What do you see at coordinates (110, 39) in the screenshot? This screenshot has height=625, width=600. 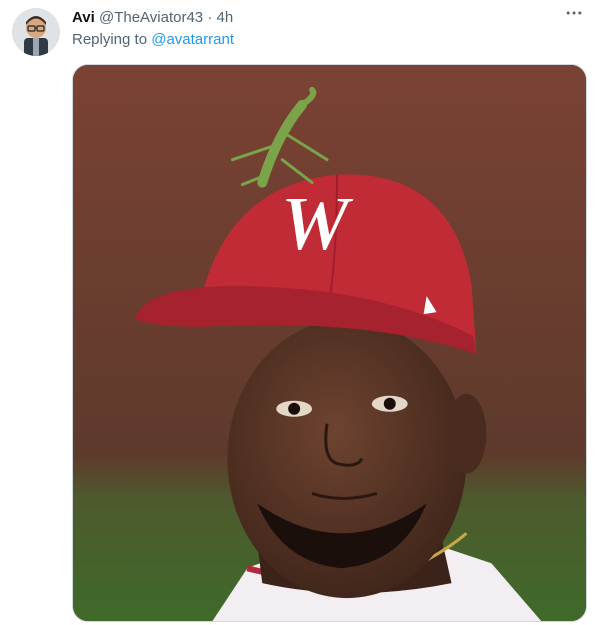 I see `reply-prefix: Replying to` at bounding box center [110, 39].